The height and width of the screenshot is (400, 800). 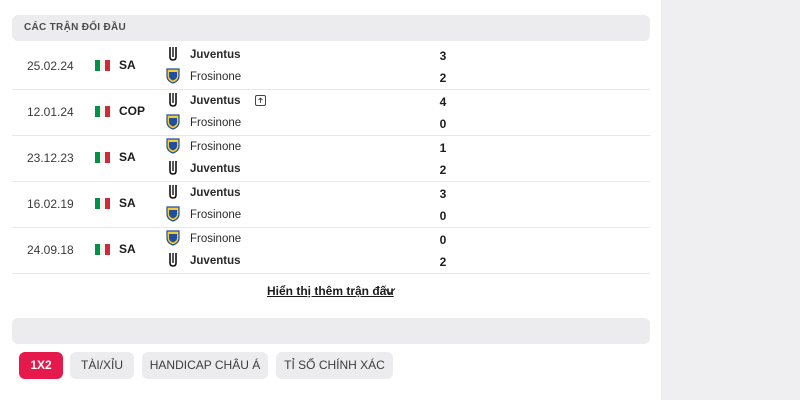 What do you see at coordinates (260, 100) in the screenshot?
I see `advance-arrow-icon` at bounding box center [260, 100].